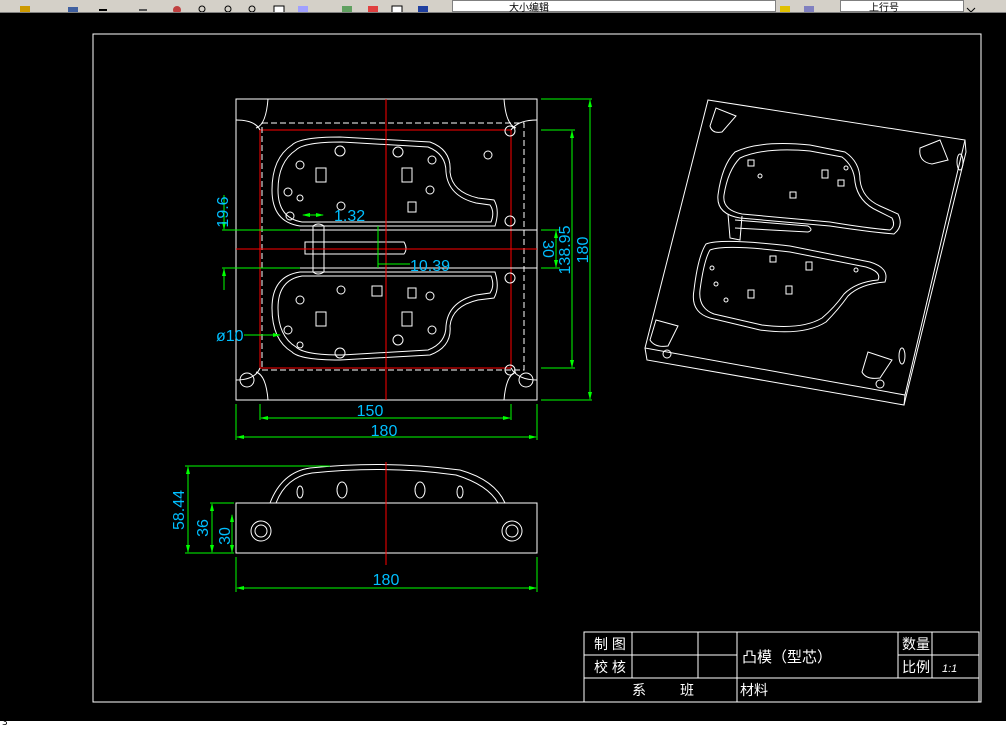 The image size is (1006, 729). What do you see at coordinates (143, 5) in the screenshot?
I see `redo-icon` at bounding box center [143, 5].